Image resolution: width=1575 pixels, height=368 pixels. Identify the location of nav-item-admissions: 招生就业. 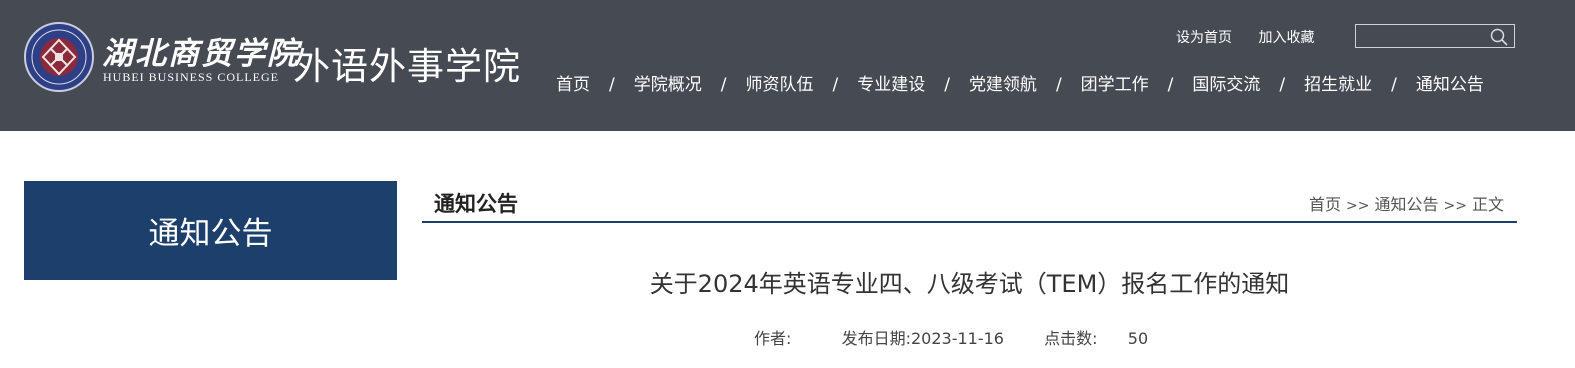
(1338, 85).